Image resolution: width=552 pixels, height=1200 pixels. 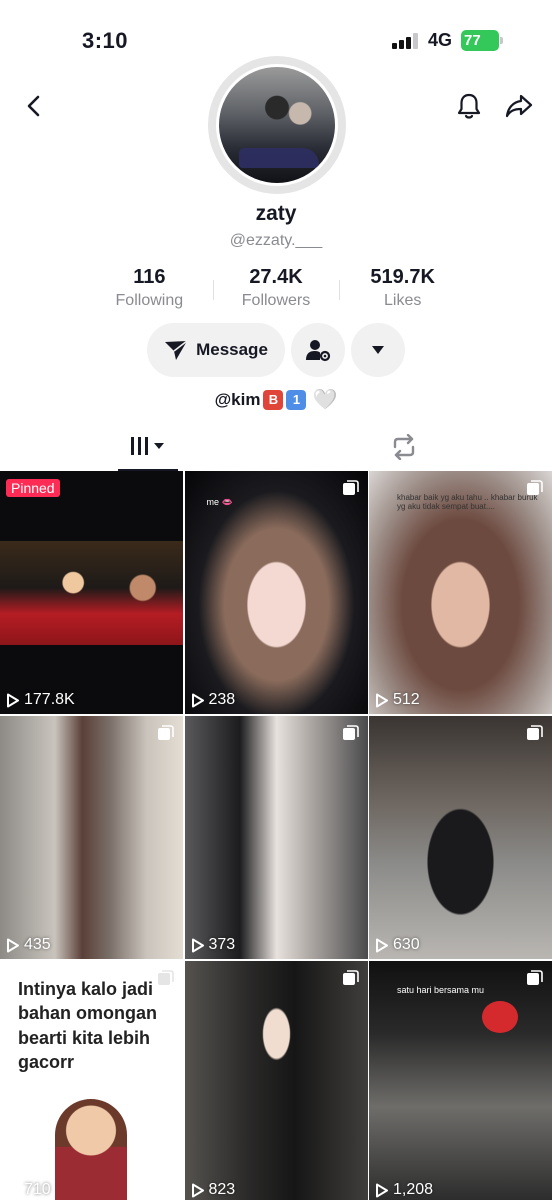 I want to click on battery-icon: 77, so click(x=482, y=40).